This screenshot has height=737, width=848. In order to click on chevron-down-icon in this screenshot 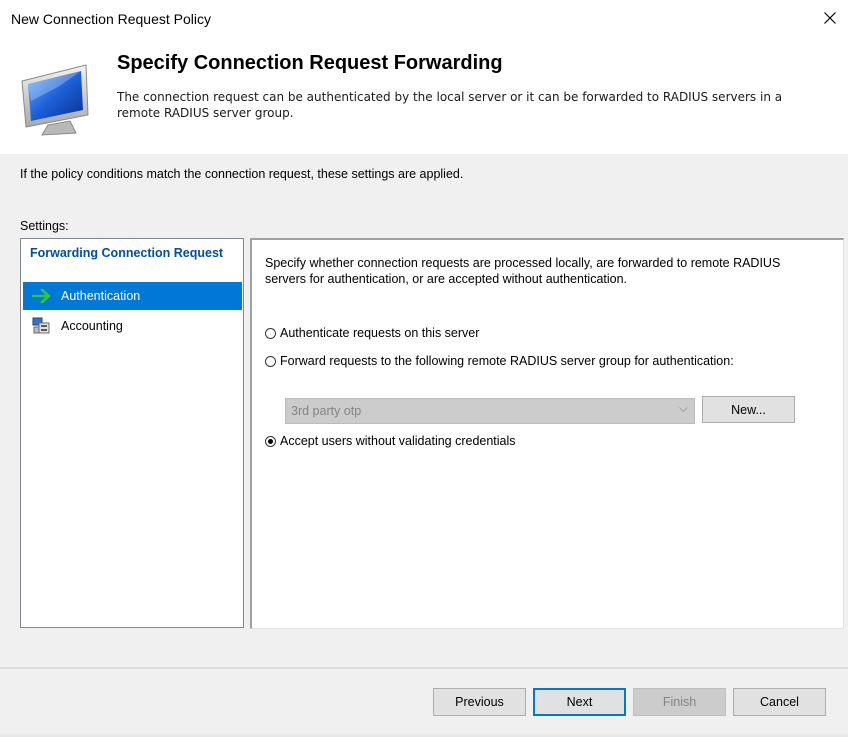, I will do `click(683, 410)`.